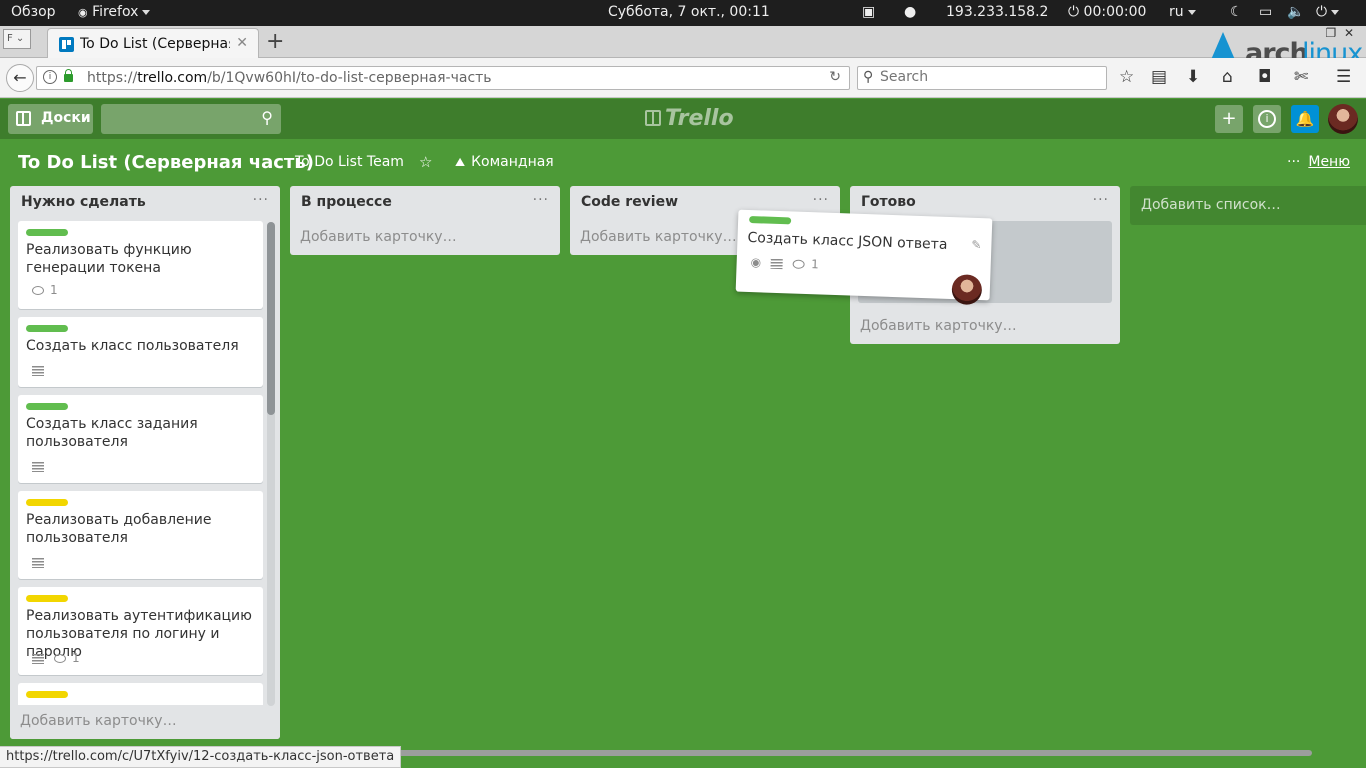 Image resolution: width=1366 pixels, height=768 pixels. I want to click on board-menu-button: ··· Меню, so click(1318, 162).